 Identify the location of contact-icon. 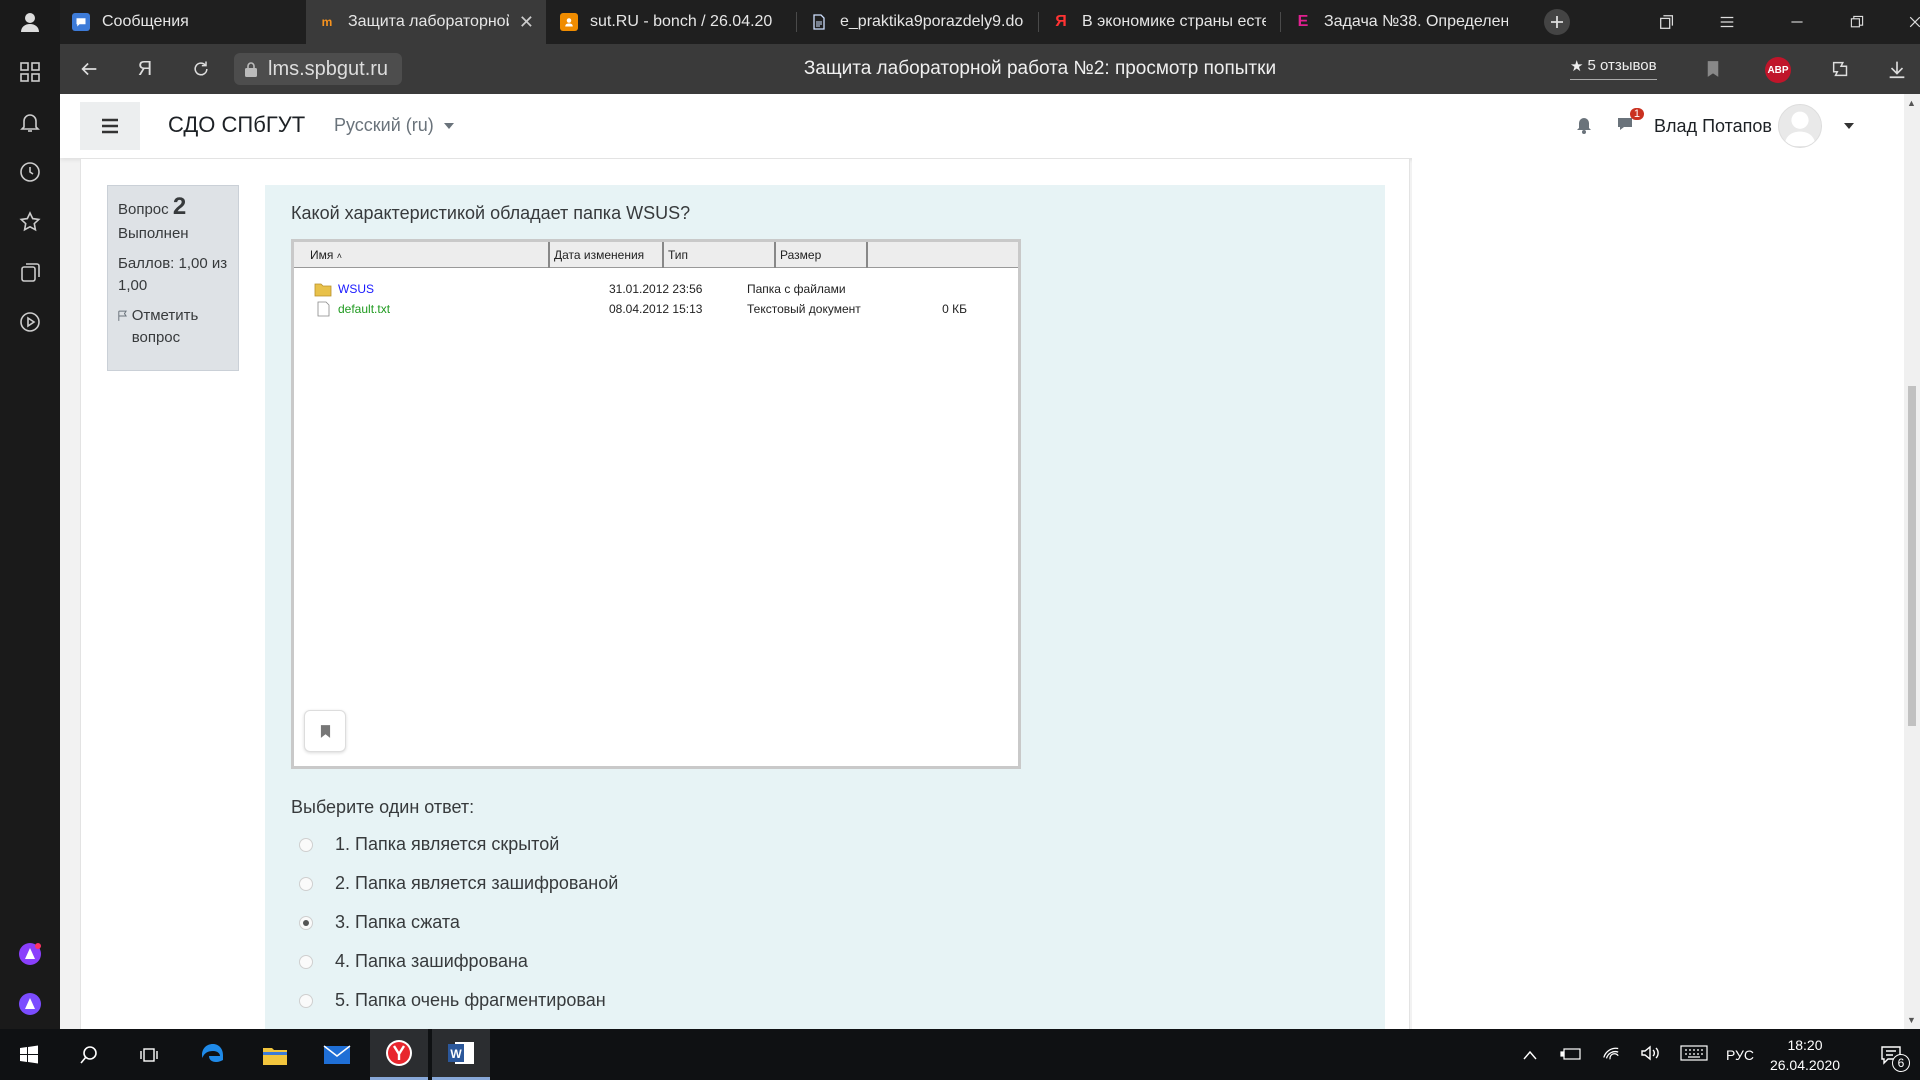
(569, 22).